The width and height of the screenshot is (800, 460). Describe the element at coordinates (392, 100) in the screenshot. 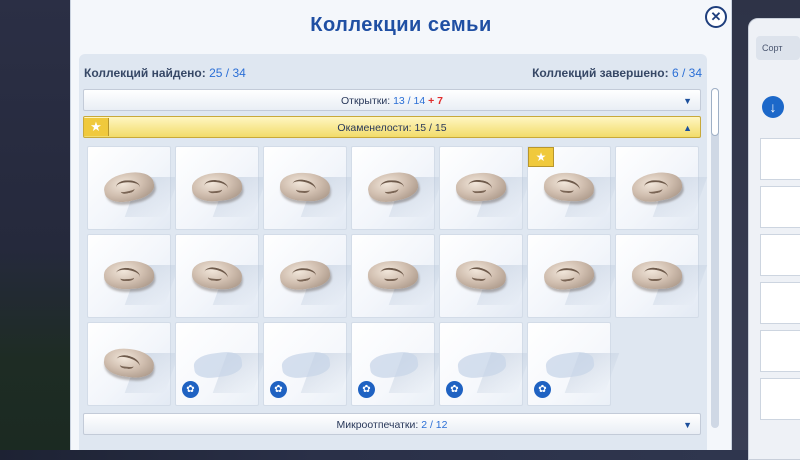

I see `collection-bar-postcards: Открытки: 13 / 14 + 7 ▼` at that location.